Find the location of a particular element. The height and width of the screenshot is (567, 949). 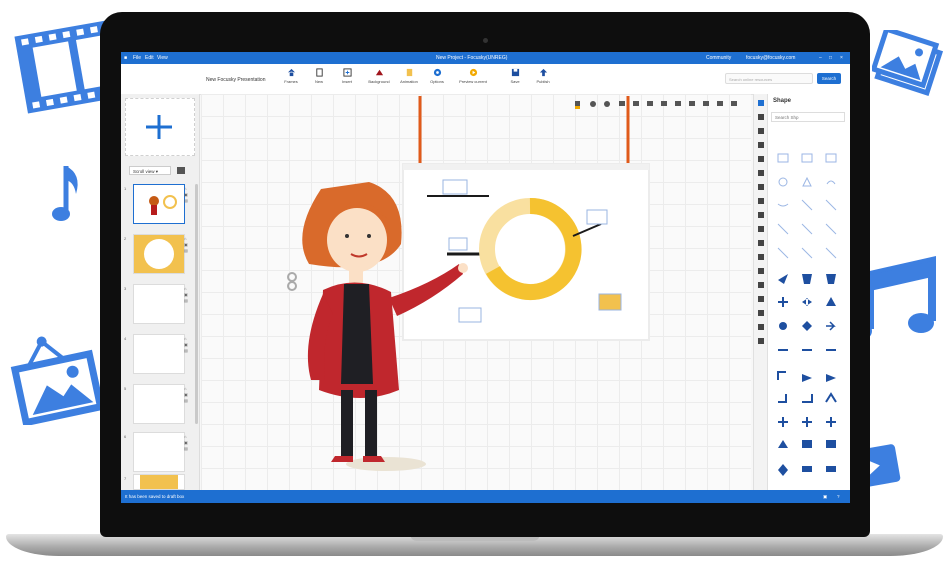

publish-label: Publish is located at coordinates (543, 81).